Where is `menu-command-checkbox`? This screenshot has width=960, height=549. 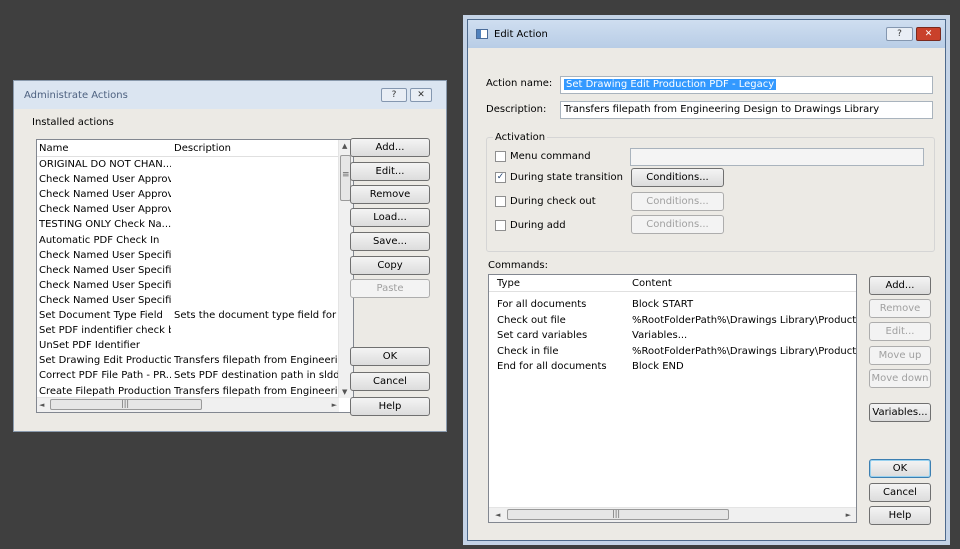
menu-command-checkbox is located at coordinates (500, 156).